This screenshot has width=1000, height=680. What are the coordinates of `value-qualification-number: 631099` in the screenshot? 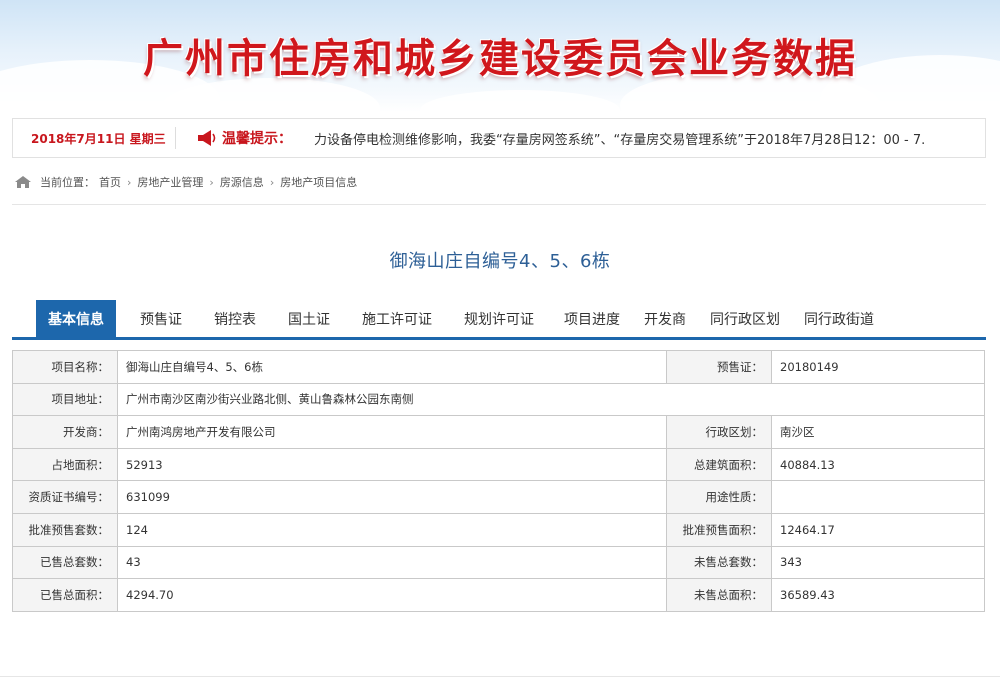 It's located at (392, 497).